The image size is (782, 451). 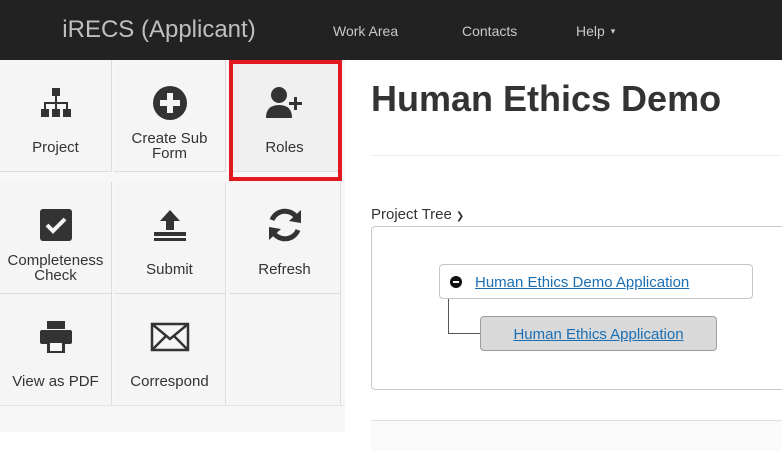 I want to click on project-tree-icon, so click(x=55, y=103).